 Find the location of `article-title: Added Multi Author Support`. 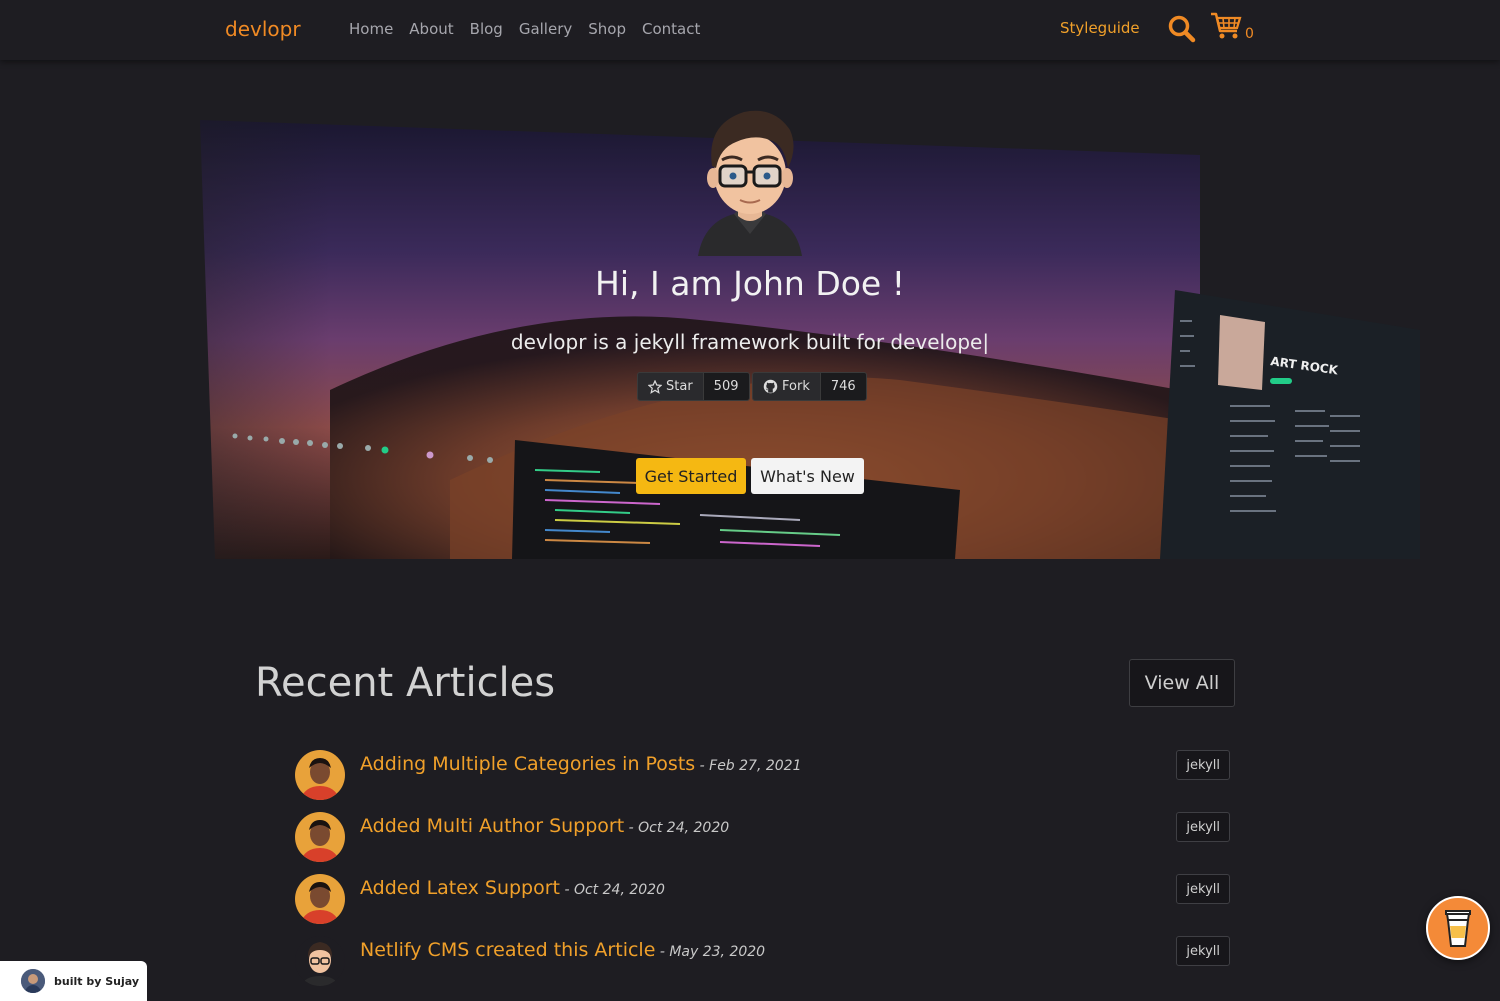

article-title: Added Multi Author Support is located at coordinates (492, 826).